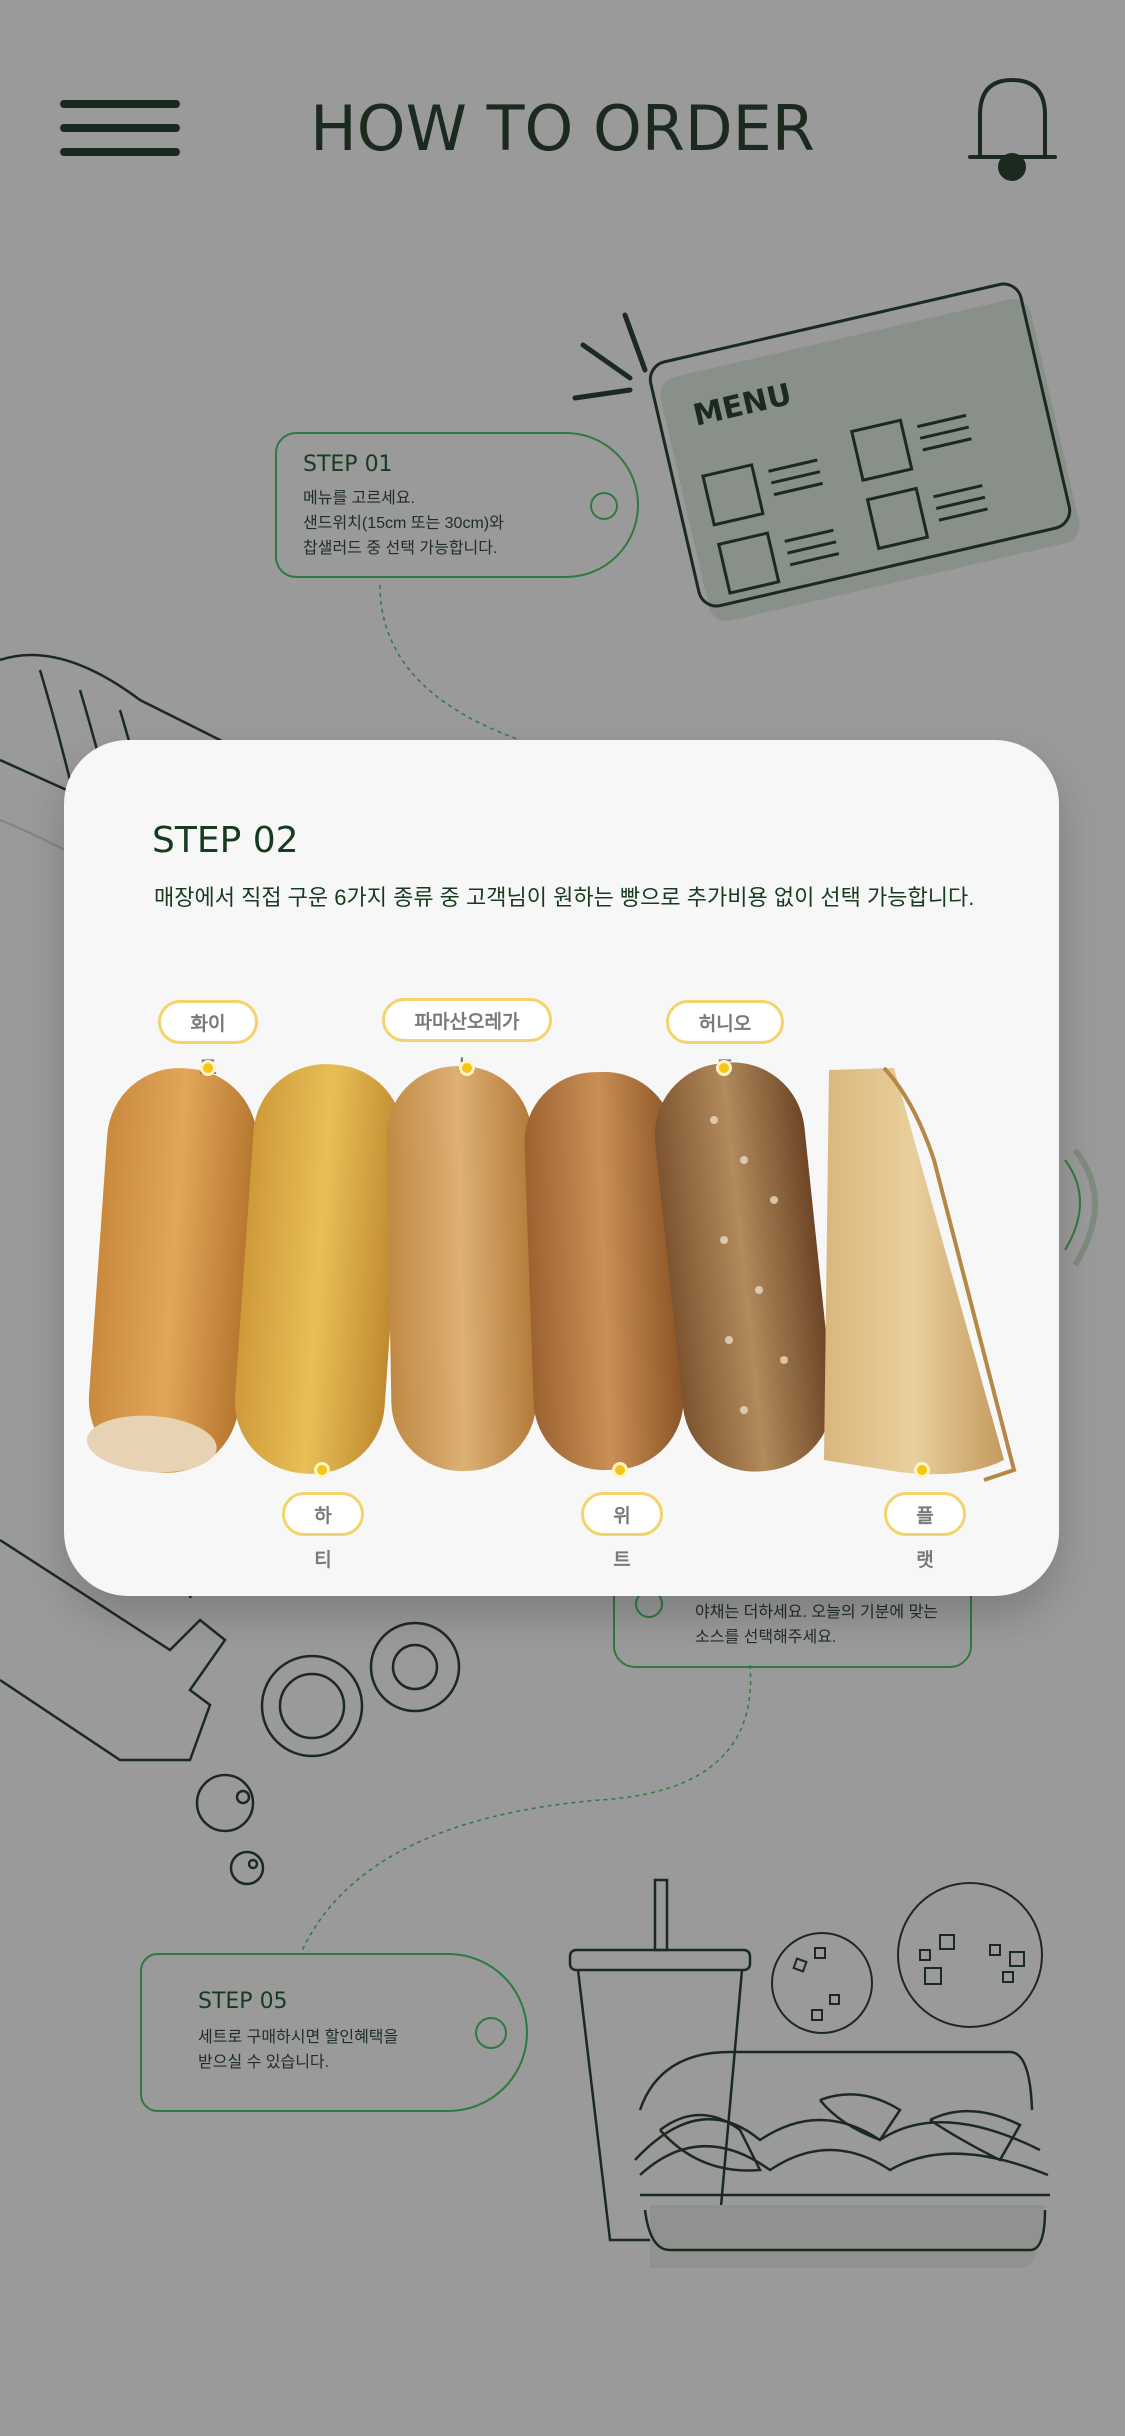  What do you see at coordinates (551, 1272) in the screenshot?
I see `bread-lineup-image` at bounding box center [551, 1272].